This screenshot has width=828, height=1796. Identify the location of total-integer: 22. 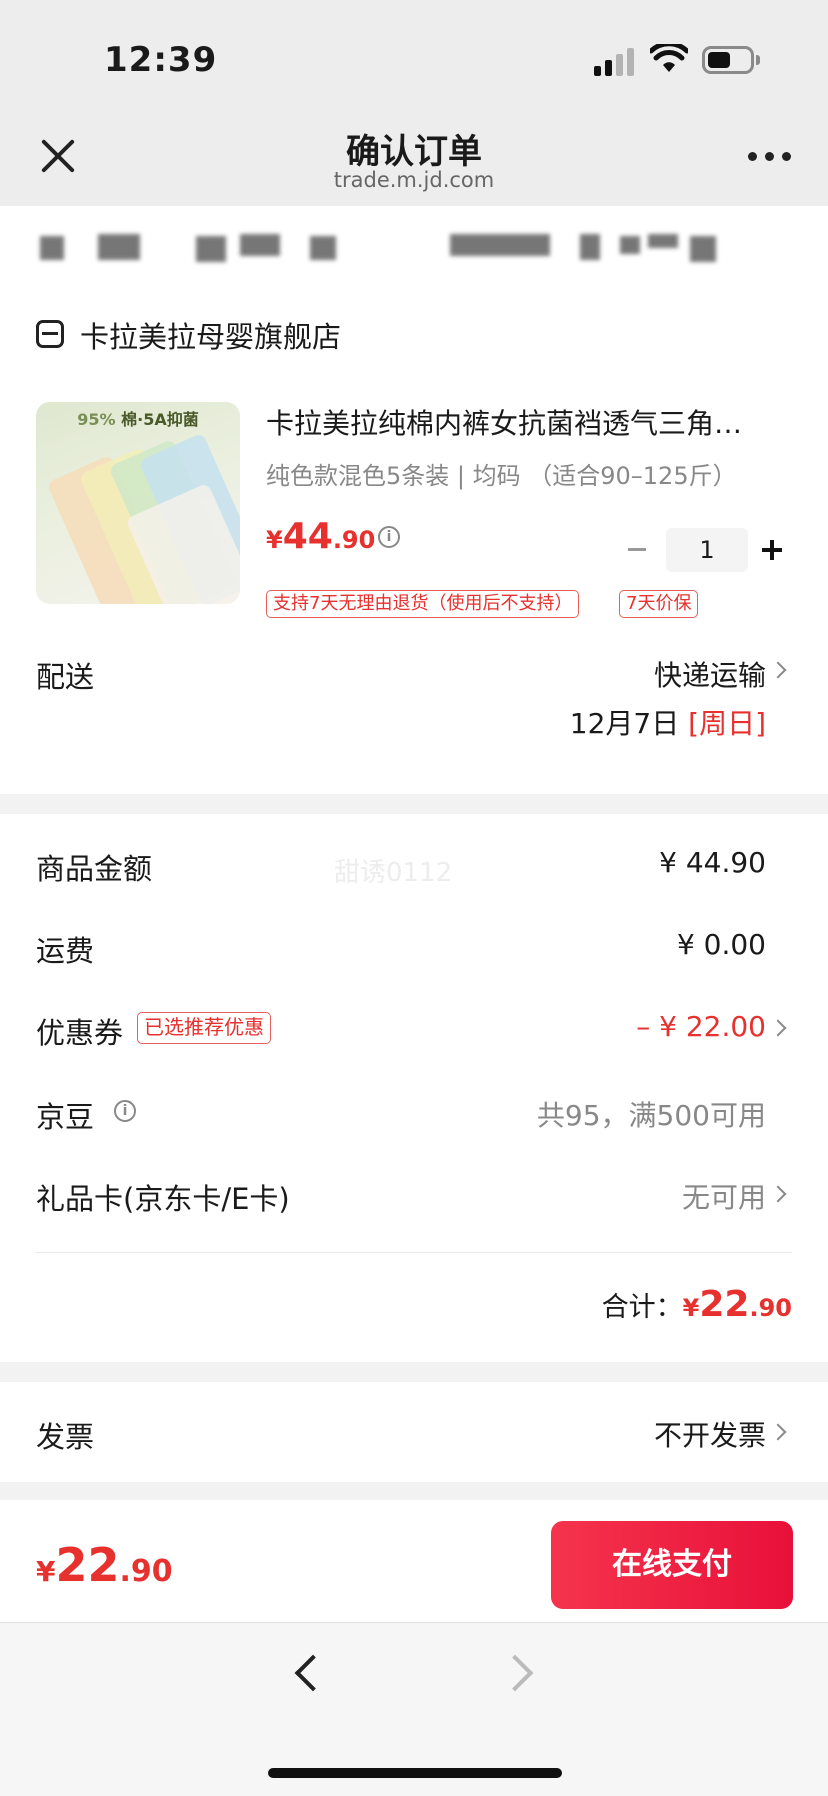
(724, 1304).